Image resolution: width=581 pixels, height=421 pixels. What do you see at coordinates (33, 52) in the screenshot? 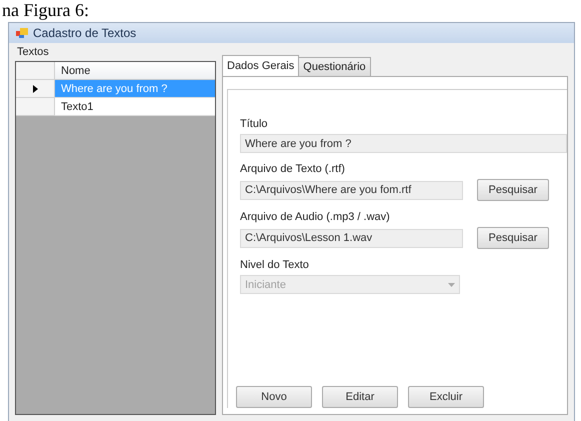
I see `group-title: Textos` at bounding box center [33, 52].